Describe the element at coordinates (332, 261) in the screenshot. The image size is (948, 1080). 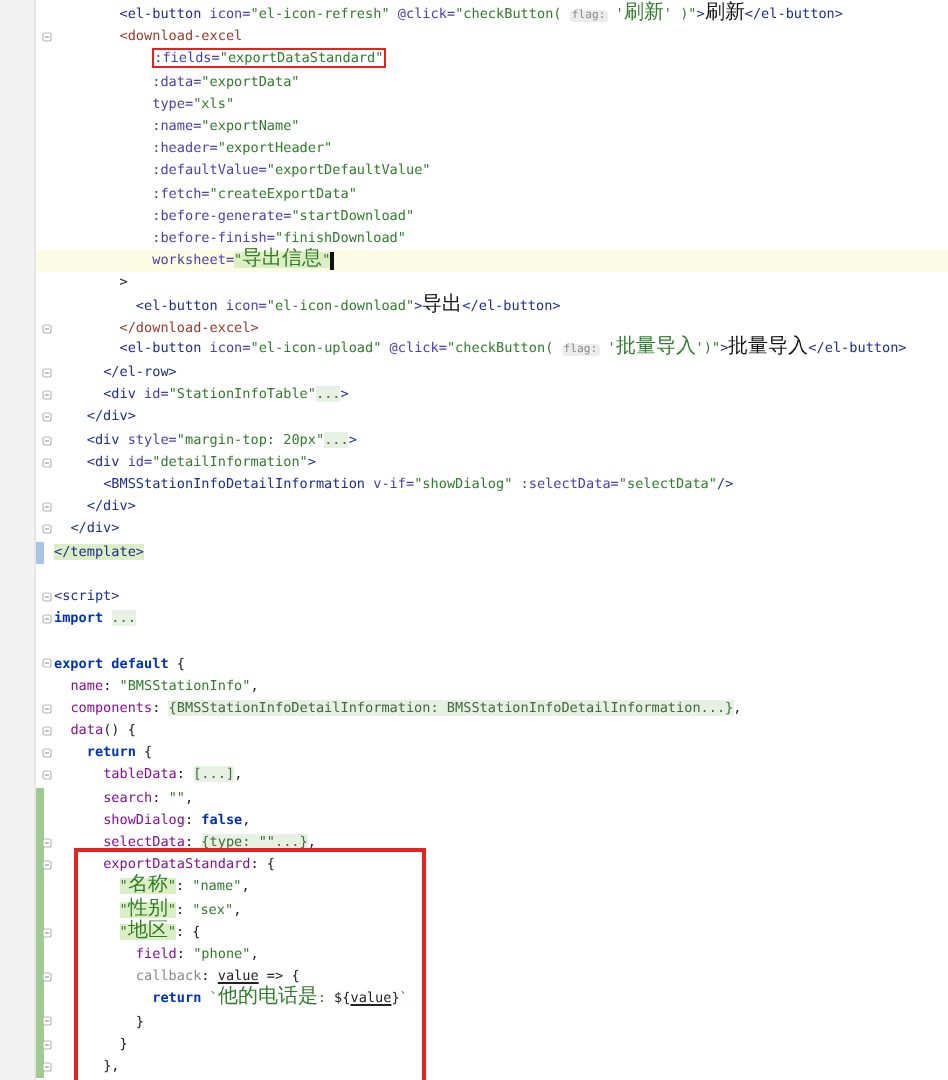
I see `text-cursor` at that location.